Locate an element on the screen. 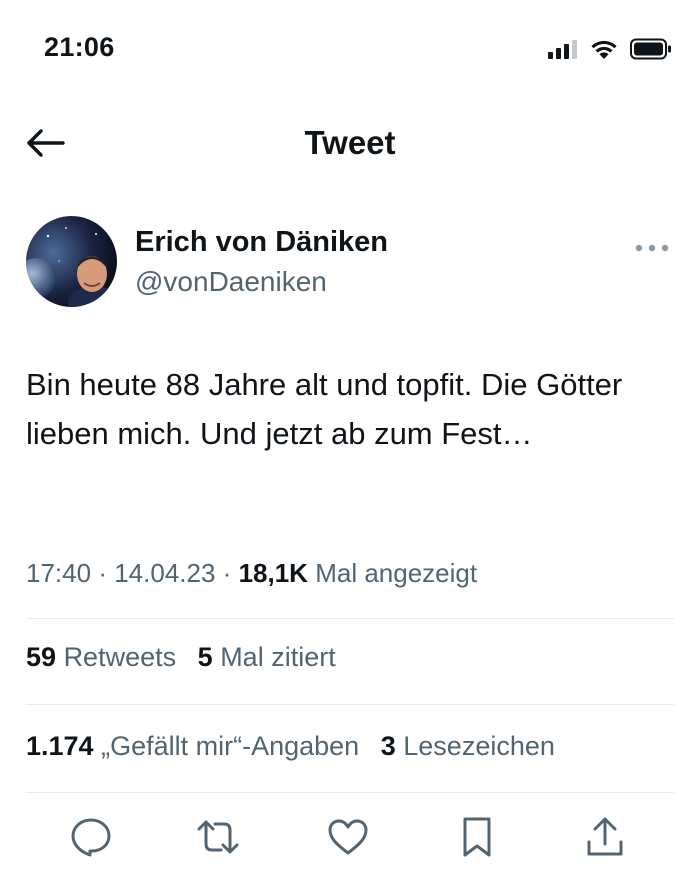  action-bar is located at coordinates (350, 838).